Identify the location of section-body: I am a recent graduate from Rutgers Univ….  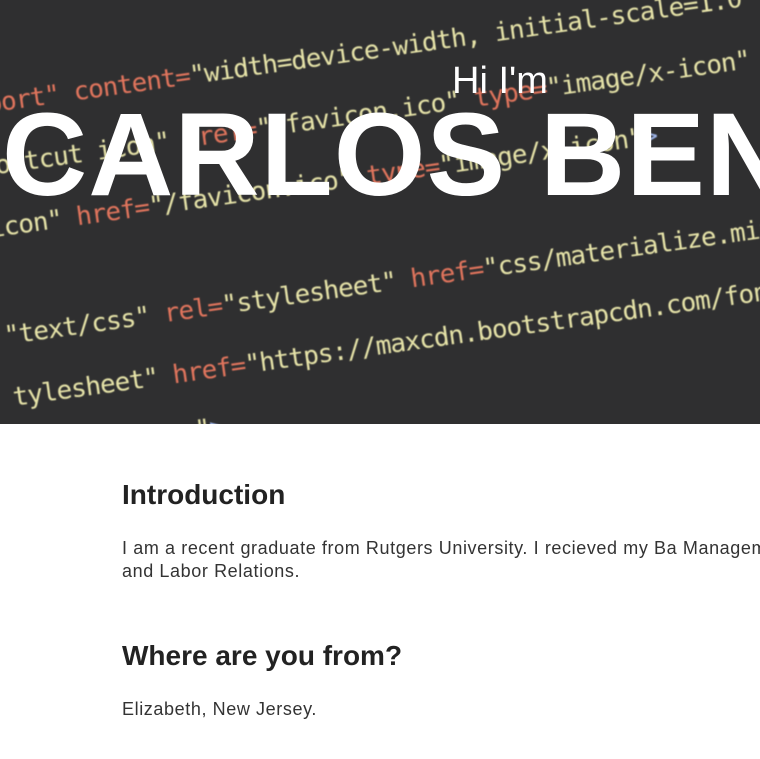
(441, 559).